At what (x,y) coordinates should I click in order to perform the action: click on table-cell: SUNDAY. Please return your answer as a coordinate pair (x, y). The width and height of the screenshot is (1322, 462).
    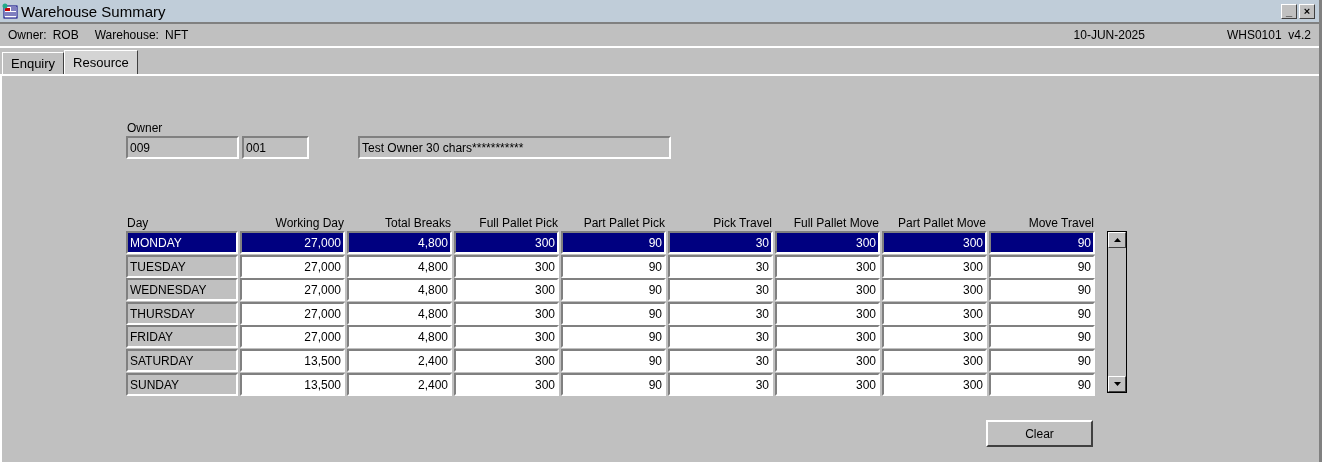
    Looking at the image, I should click on (182, 384).